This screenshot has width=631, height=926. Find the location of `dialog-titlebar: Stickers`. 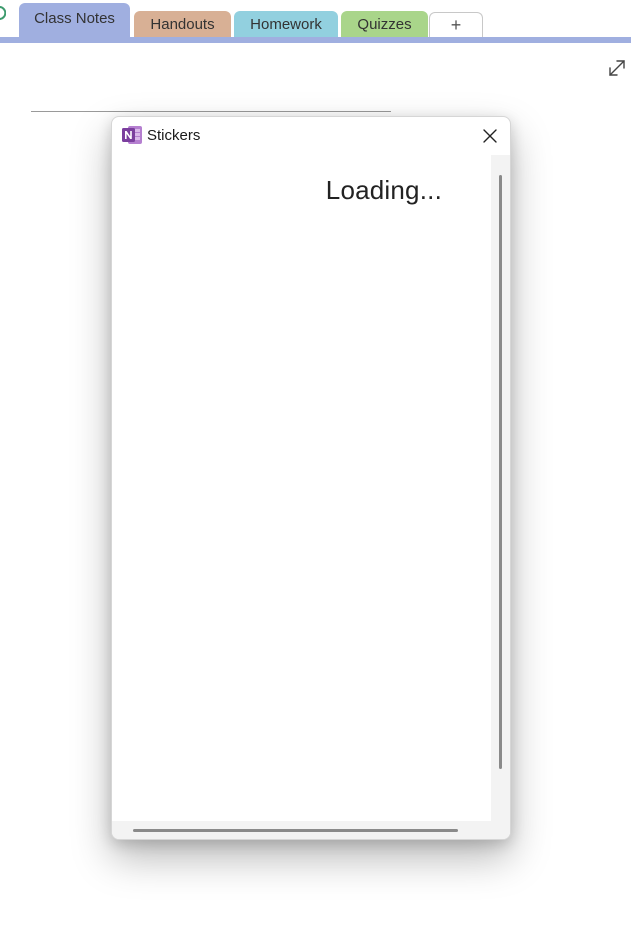

dialog-titlebar: Stickers is located at coordinates (311, 135).